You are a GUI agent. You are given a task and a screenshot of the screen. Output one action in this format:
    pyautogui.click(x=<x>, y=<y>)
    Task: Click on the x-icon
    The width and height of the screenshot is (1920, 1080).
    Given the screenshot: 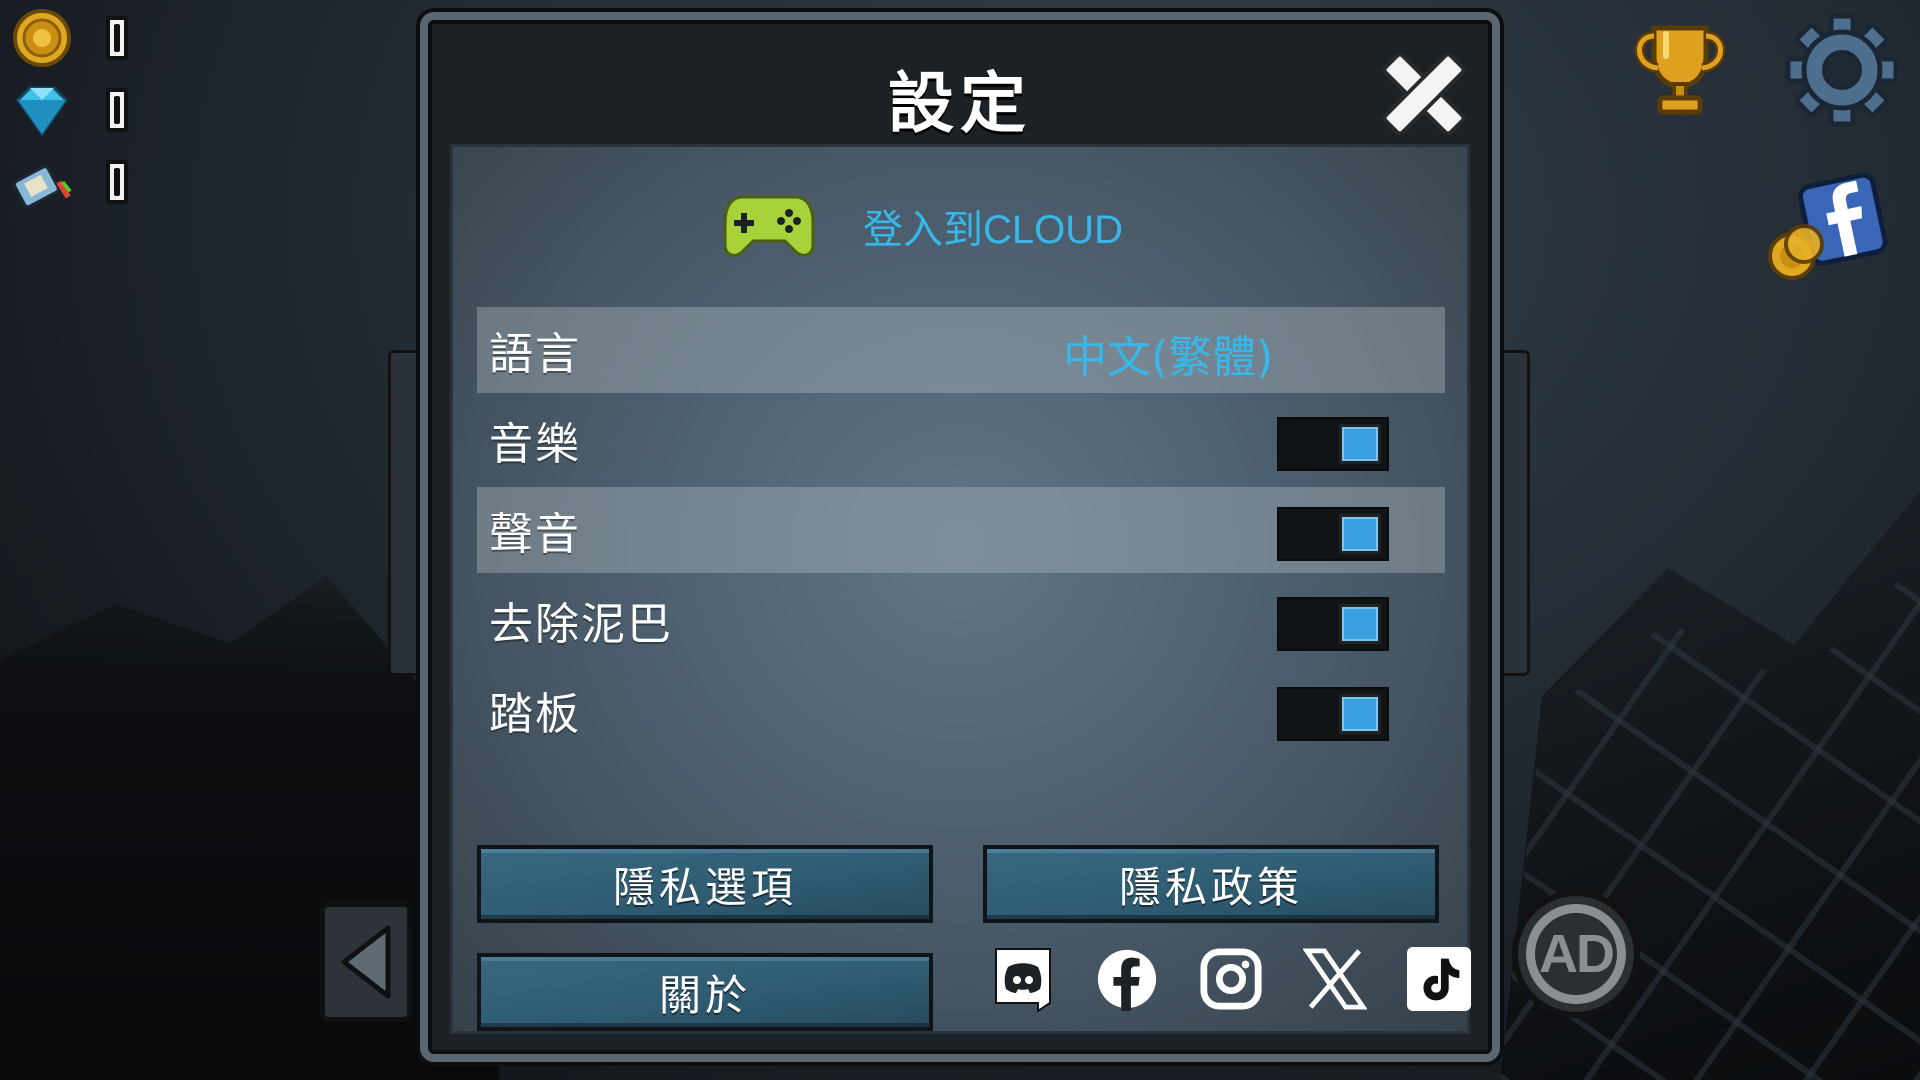 What is the action you would take?
    pyautogui.click(x=1335, y=979)
    